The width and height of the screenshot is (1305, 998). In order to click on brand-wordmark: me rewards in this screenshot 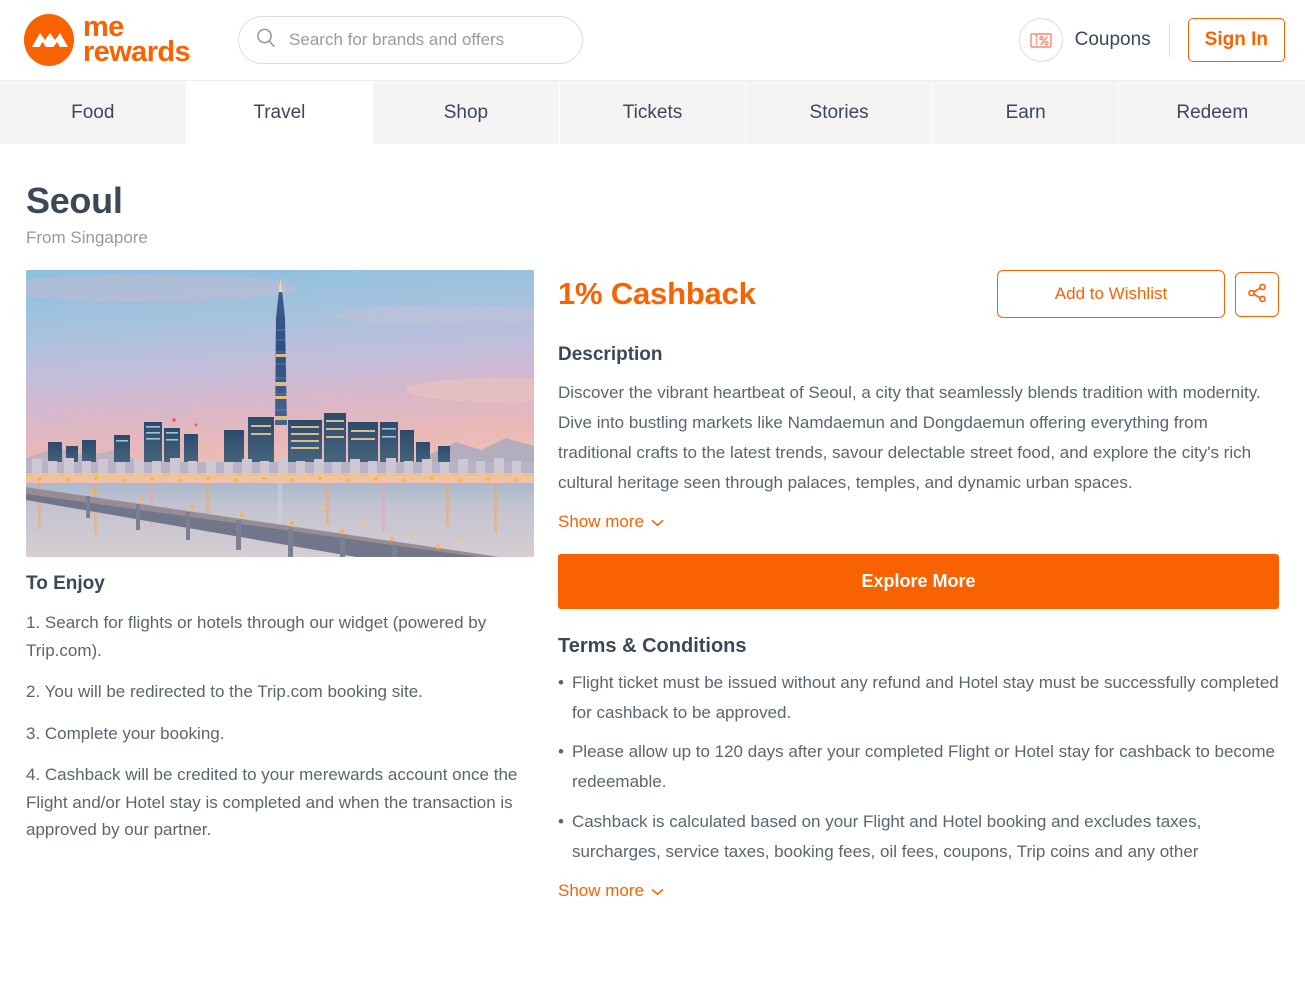, I will do `click(137, 40)`.